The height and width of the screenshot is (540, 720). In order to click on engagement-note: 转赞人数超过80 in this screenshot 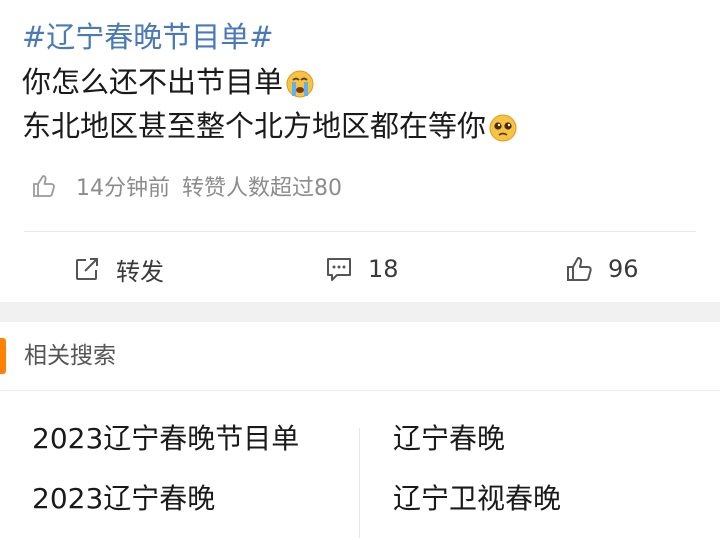, I will do `click(262, 188)`.